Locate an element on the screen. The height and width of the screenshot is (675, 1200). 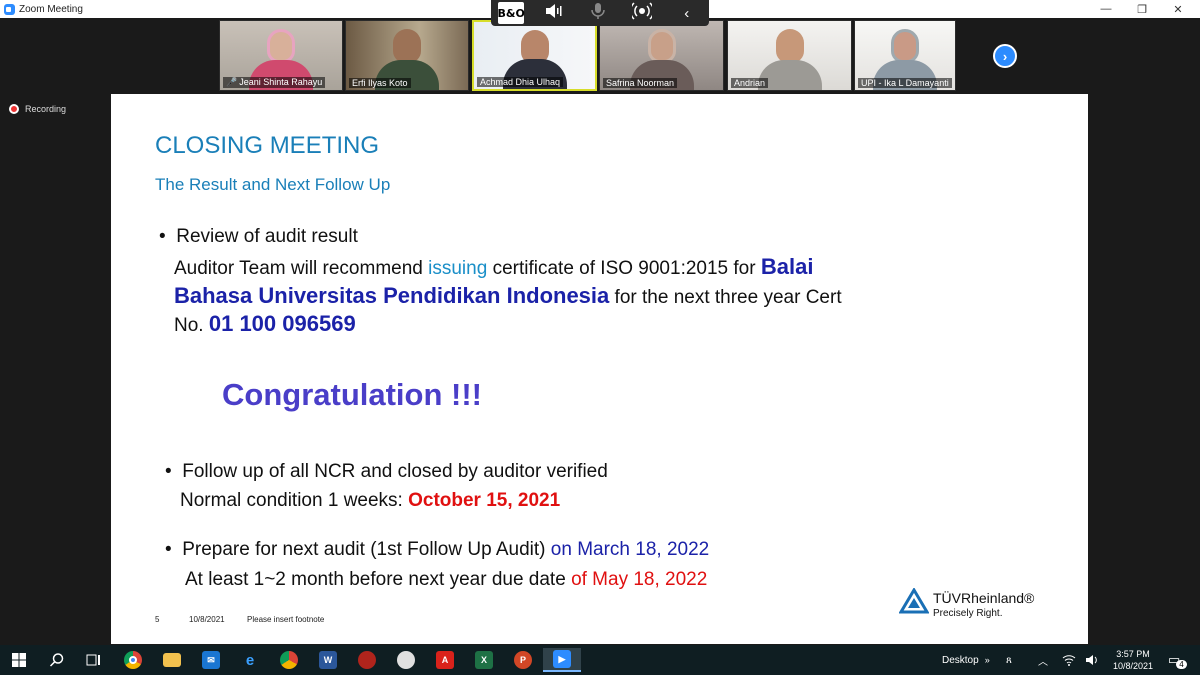
record-icon is located at coordinates (14, 109).